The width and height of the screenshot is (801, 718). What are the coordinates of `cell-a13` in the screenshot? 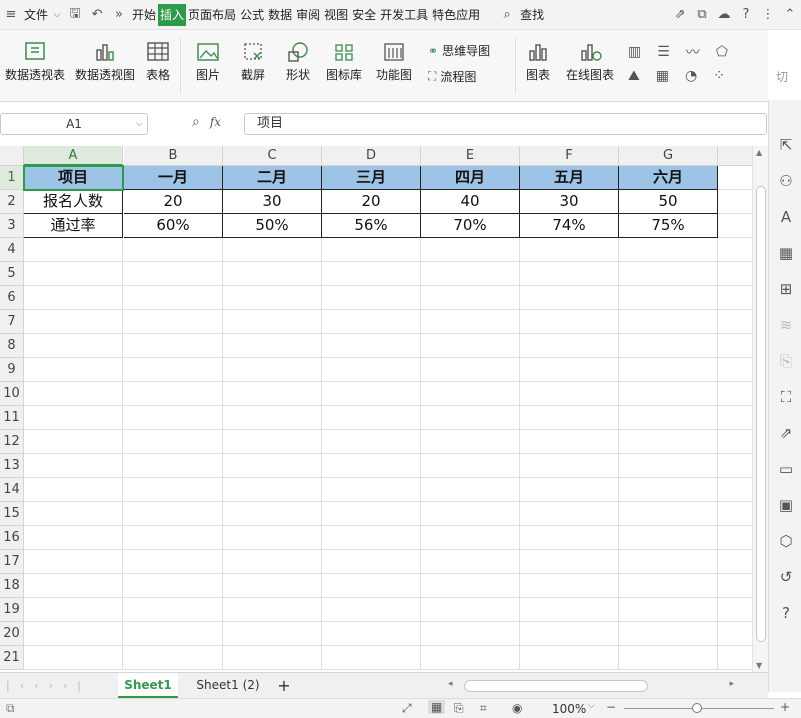 It's located at (73, 466).